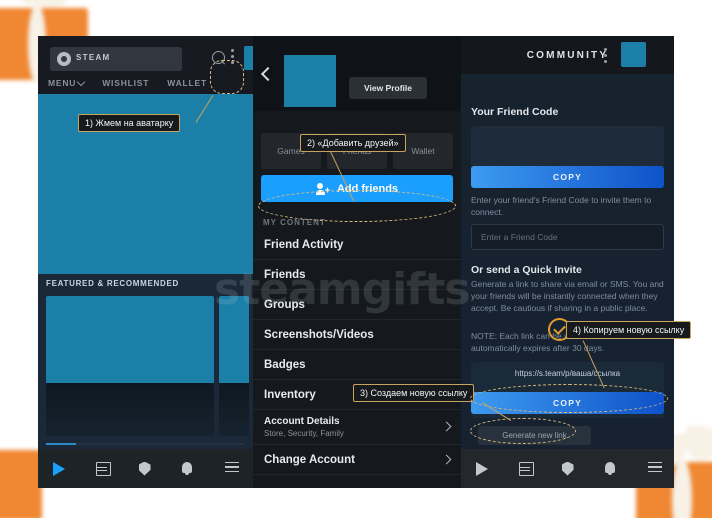  What do you see at coordinates (567, 177) in the screenshot?
I see `copy-friend-code-button: COPY` at bounding box center [567, 177].